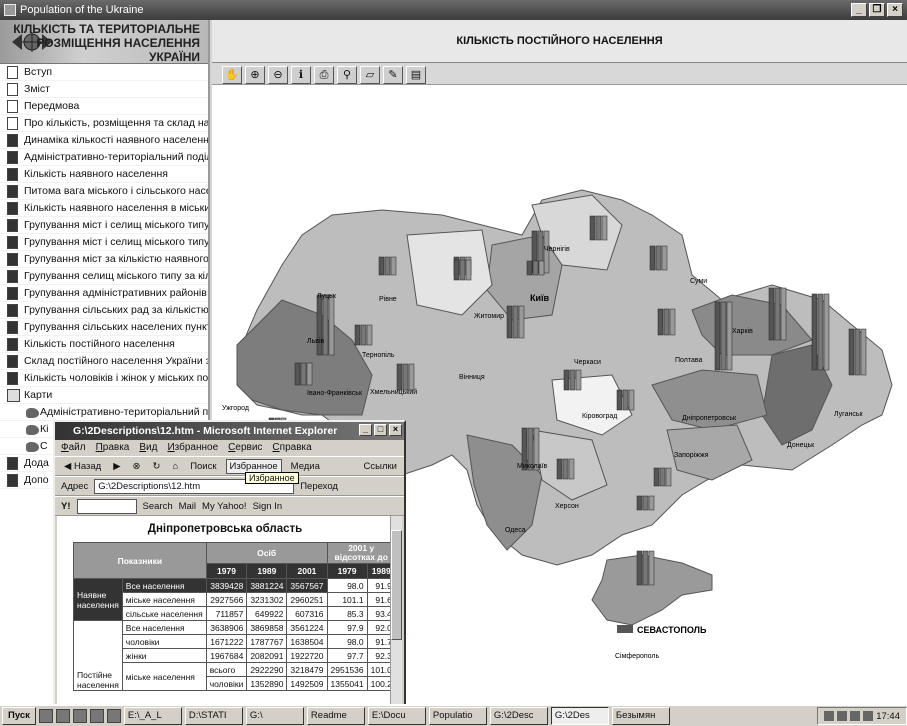 This screenshot has height=726, width=907. Describe the element at coordinates (96, 716) in the screenshot. I see `quicklaunch-media-icon` at that location.